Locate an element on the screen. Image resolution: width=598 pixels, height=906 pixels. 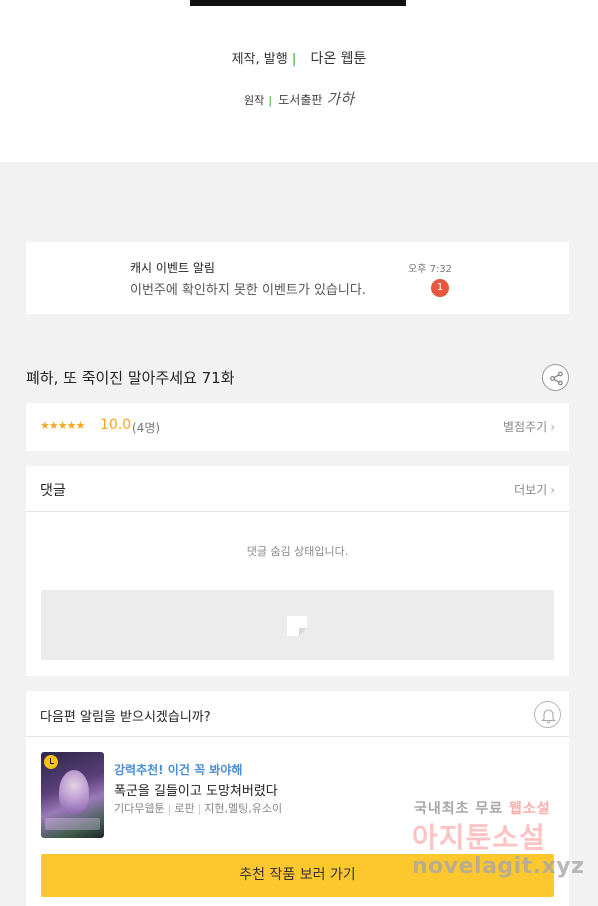
recommendation-title: 폭군을 길들이고 도망쳐버렸다 is located at coordinates (196, 789).